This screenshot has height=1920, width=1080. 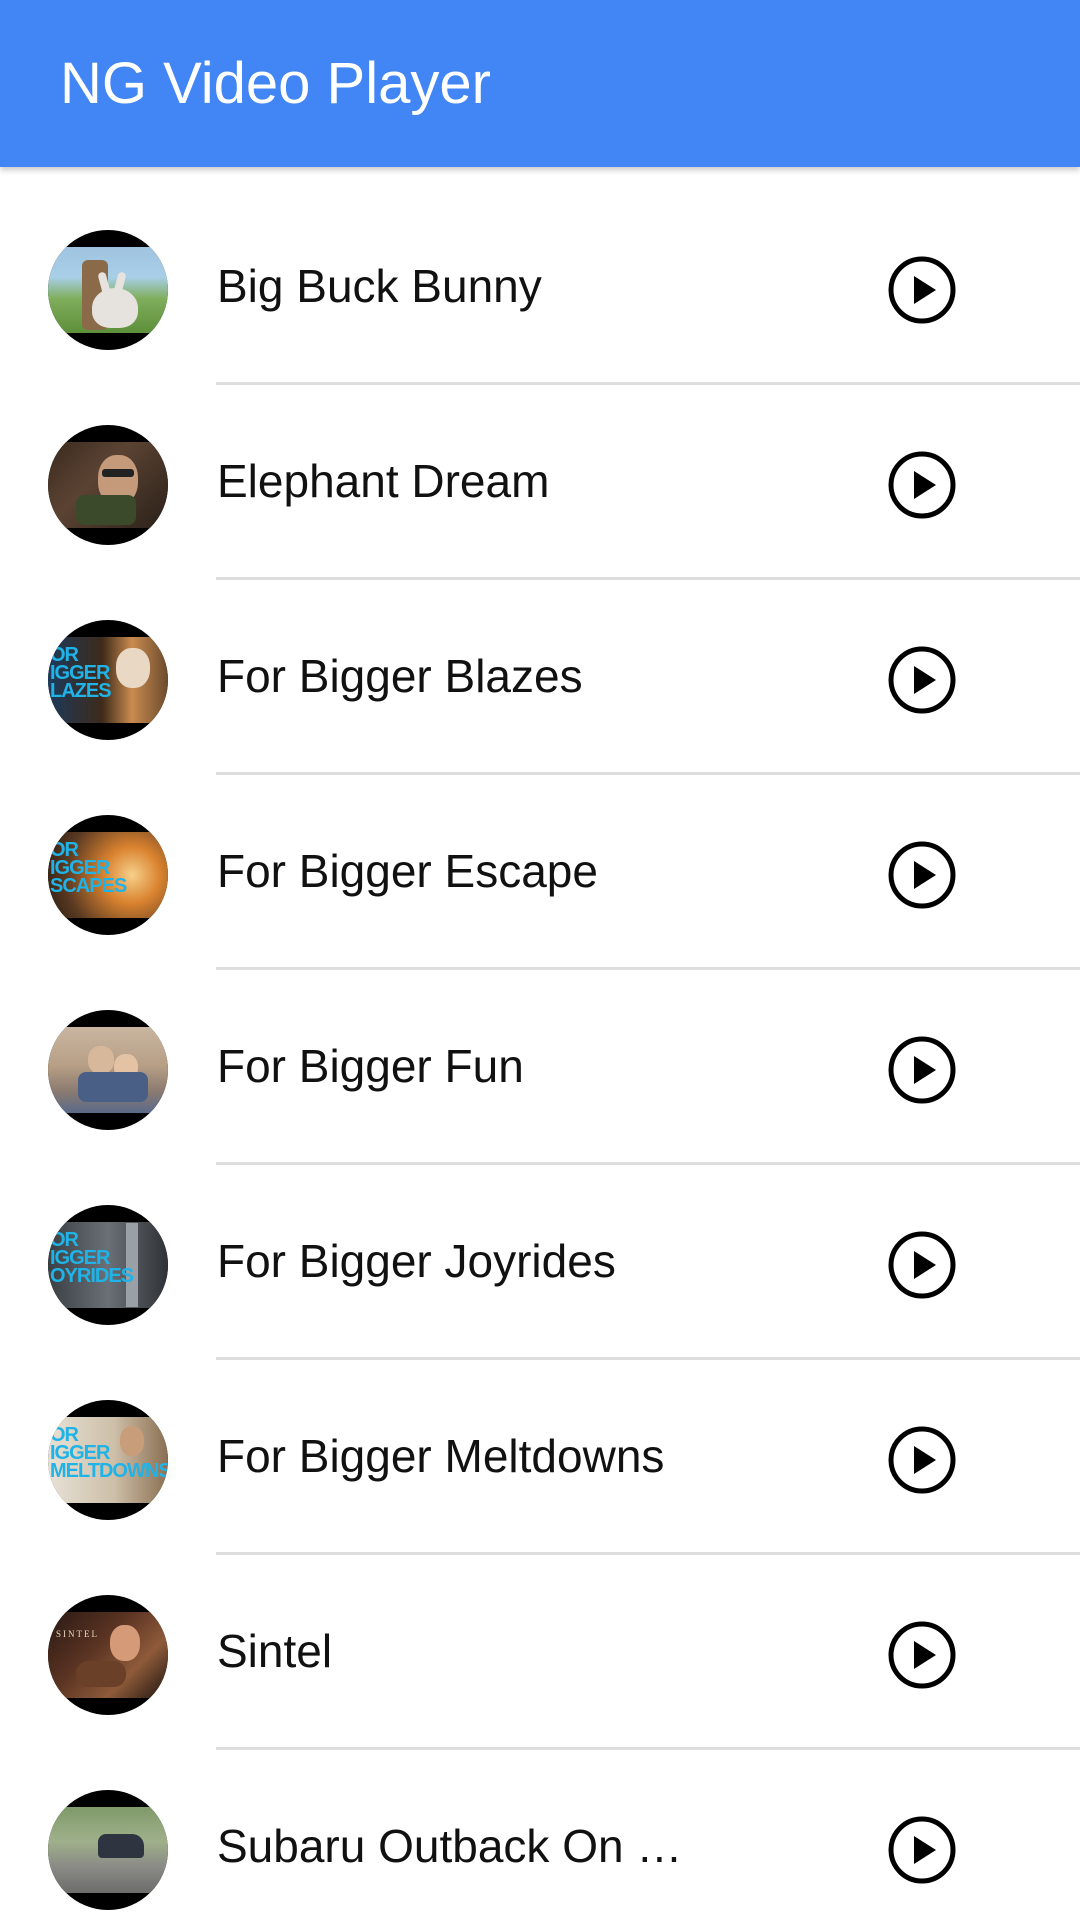 I want to click on video-list-item: OR IGGER OYRIDES For Bigger Joyrides, so click(x=540, y=1262).